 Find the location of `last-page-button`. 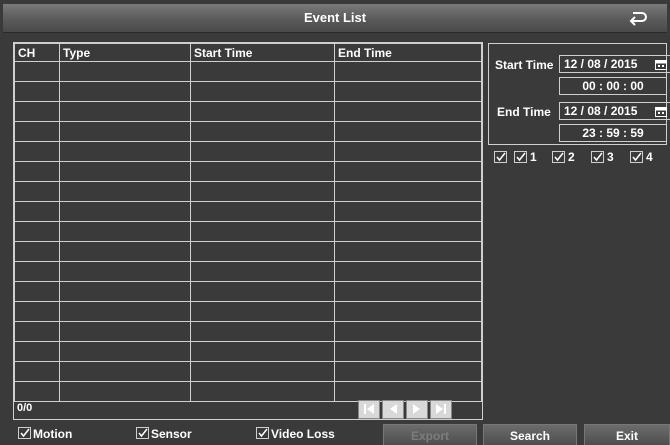

last-page-button is located at coordinates (441, 409).